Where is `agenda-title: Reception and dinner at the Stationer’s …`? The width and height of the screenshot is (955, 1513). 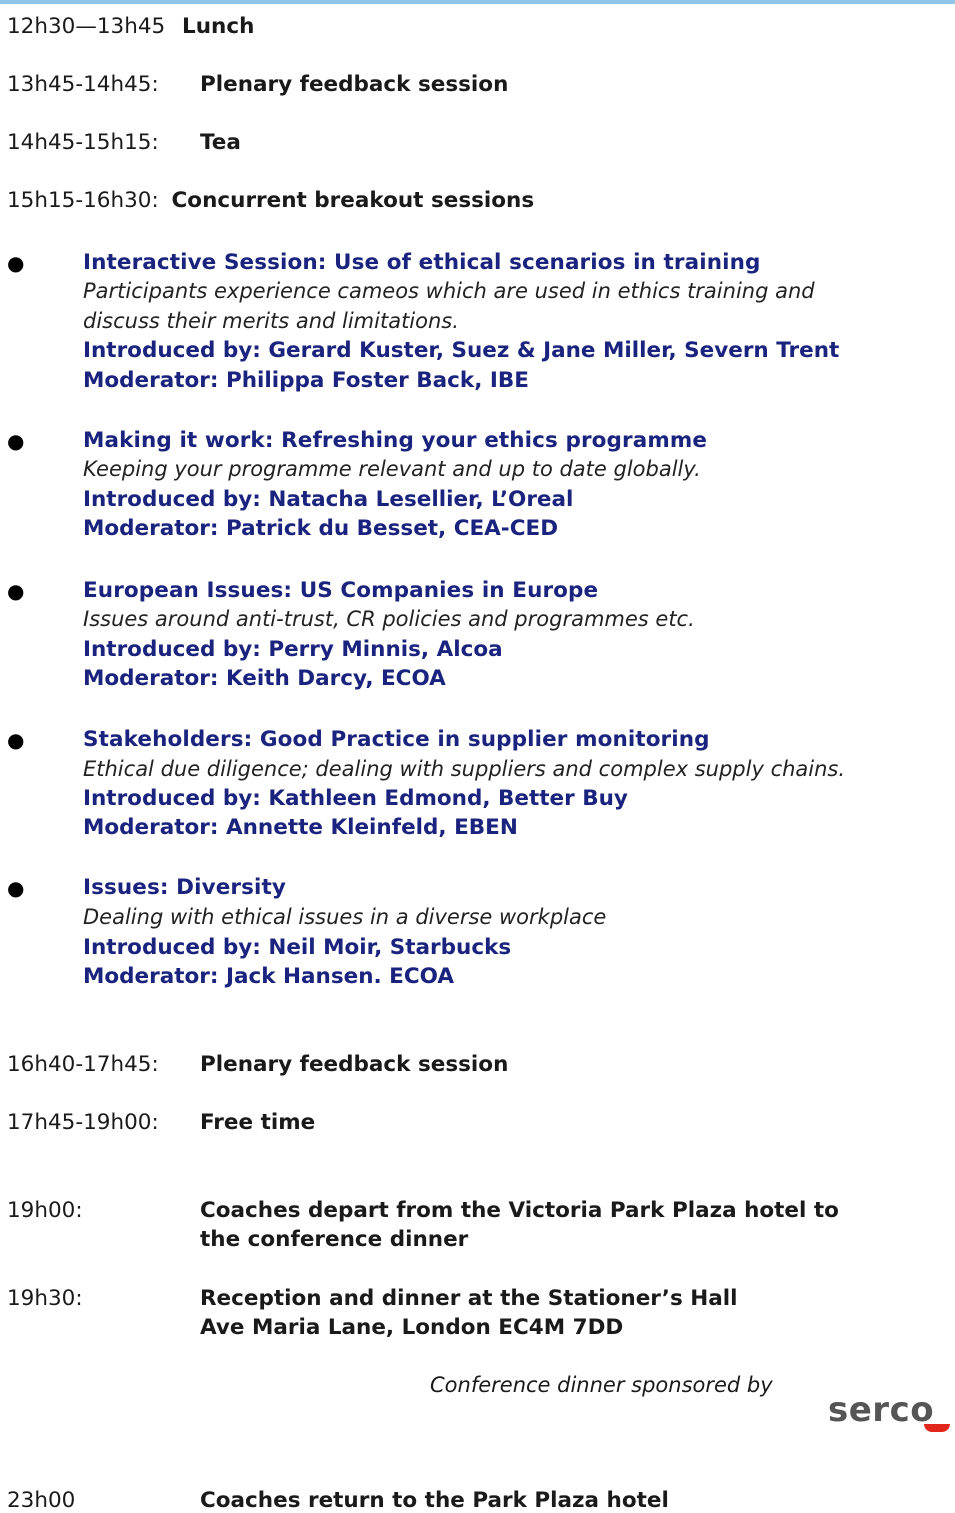
agenda-title: Reception and dinner at the Stationer’s … is located at coordinates (469, 1298).